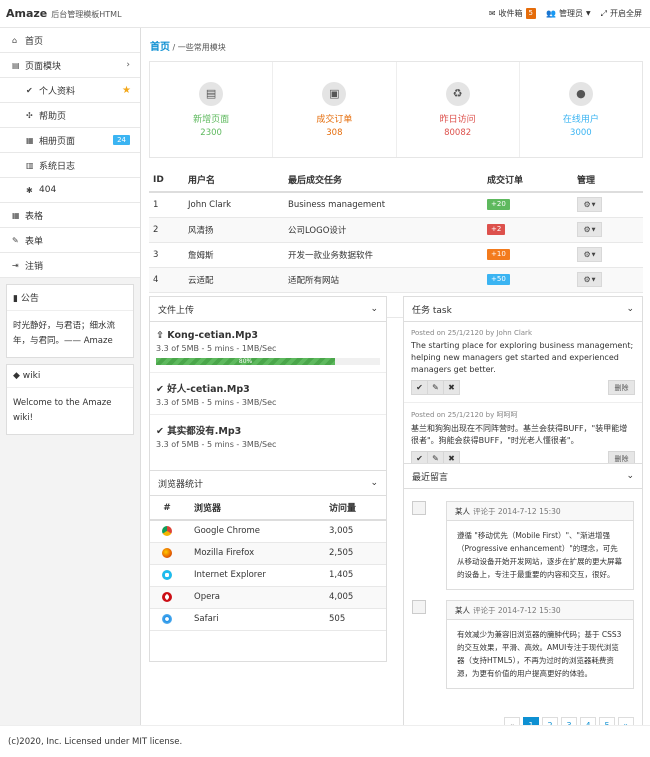  I want to click on order-task: 公司LOGO设计, so click(383, 230).